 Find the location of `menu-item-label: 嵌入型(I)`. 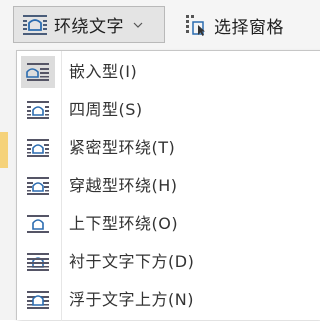

menu-item-label: 嵌入型(I) is located at coordinates (103, 71).